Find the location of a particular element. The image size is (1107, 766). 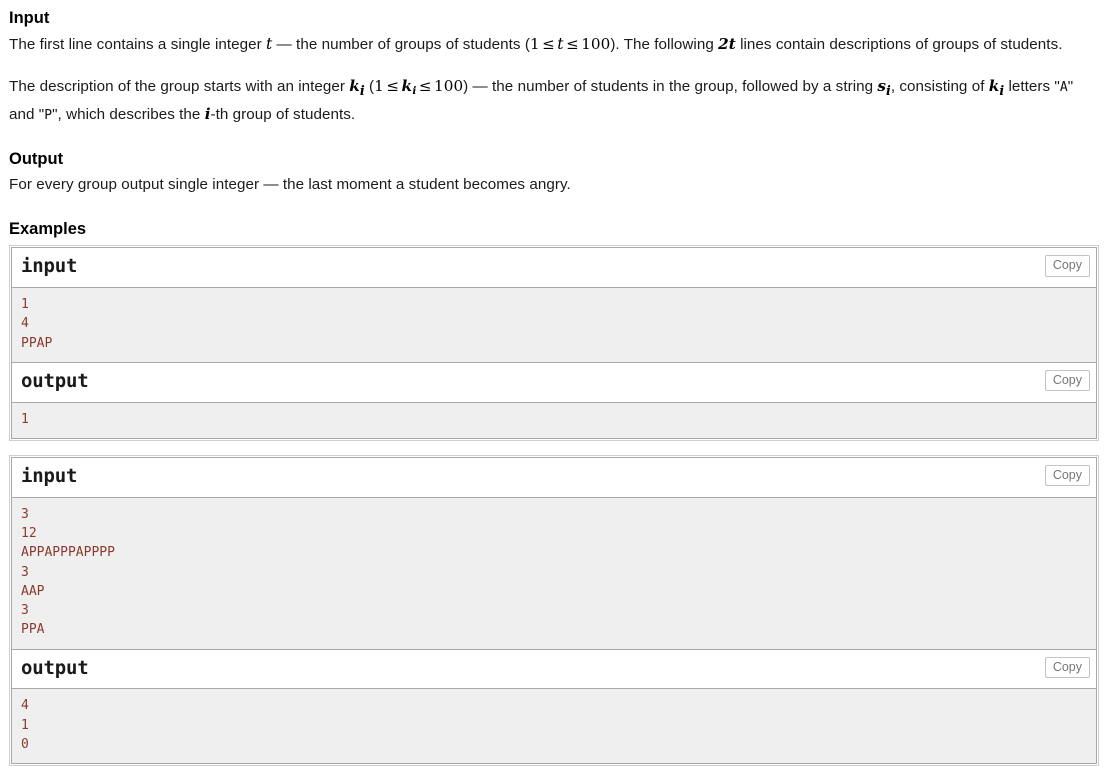

text-fragment: letters " is located at coordinates (1032, 87).